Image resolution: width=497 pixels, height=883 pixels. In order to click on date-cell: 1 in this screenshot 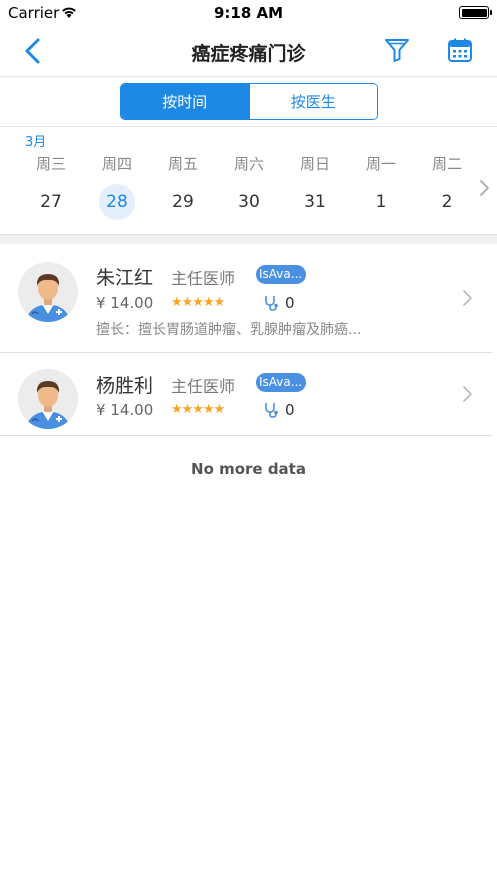, I will do `click(381, 202)`.